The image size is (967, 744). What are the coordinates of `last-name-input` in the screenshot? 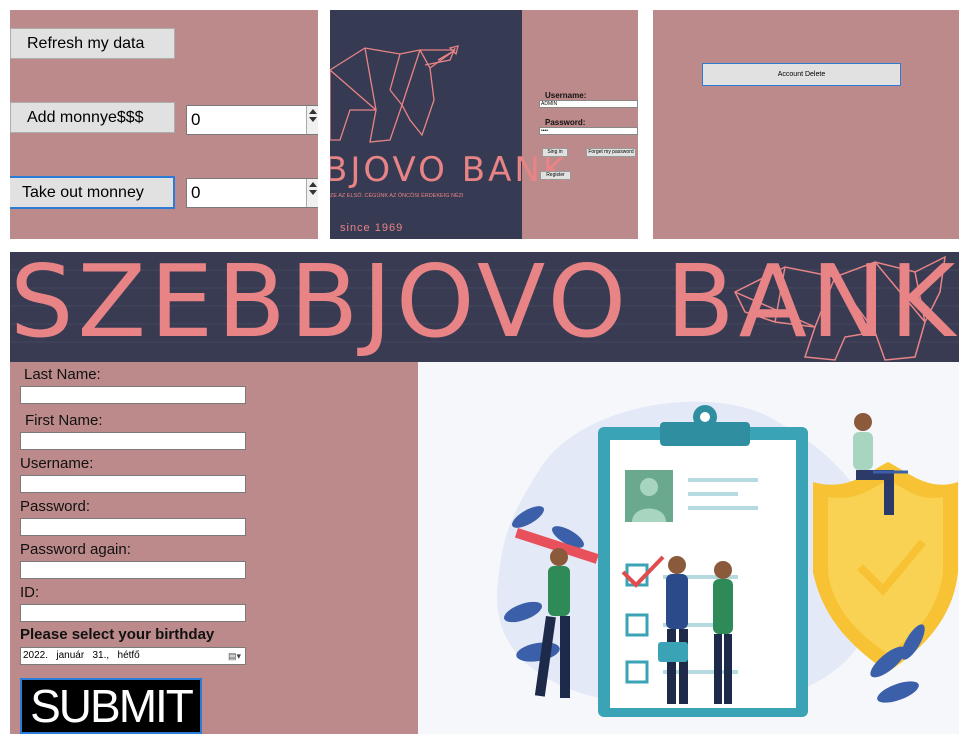 It's located at (133, 395).